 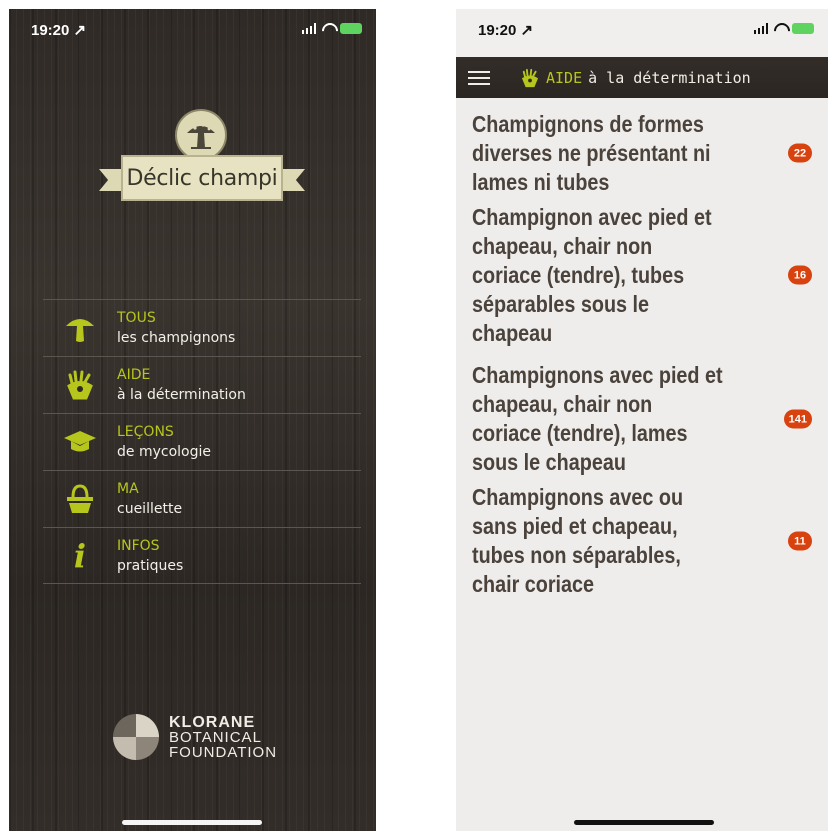 I want to click on menu-item-lecons: LEÇONS de mycologie, so click(x=202, y=441).